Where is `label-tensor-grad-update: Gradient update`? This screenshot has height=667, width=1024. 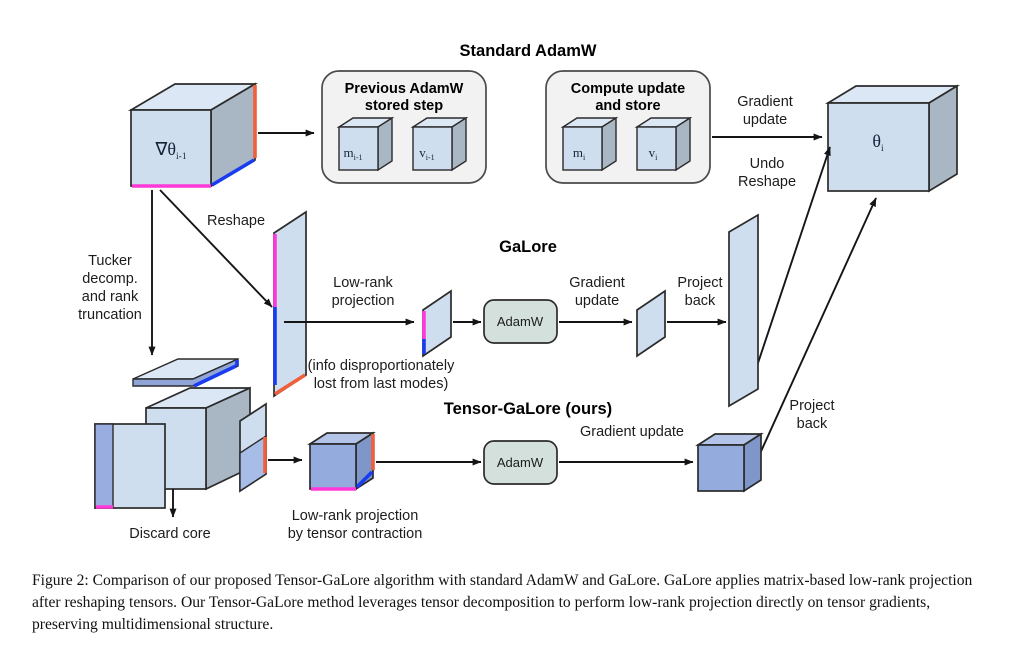
label-tensor-grad-update: Gradient update is located at coordinates (632, 432).